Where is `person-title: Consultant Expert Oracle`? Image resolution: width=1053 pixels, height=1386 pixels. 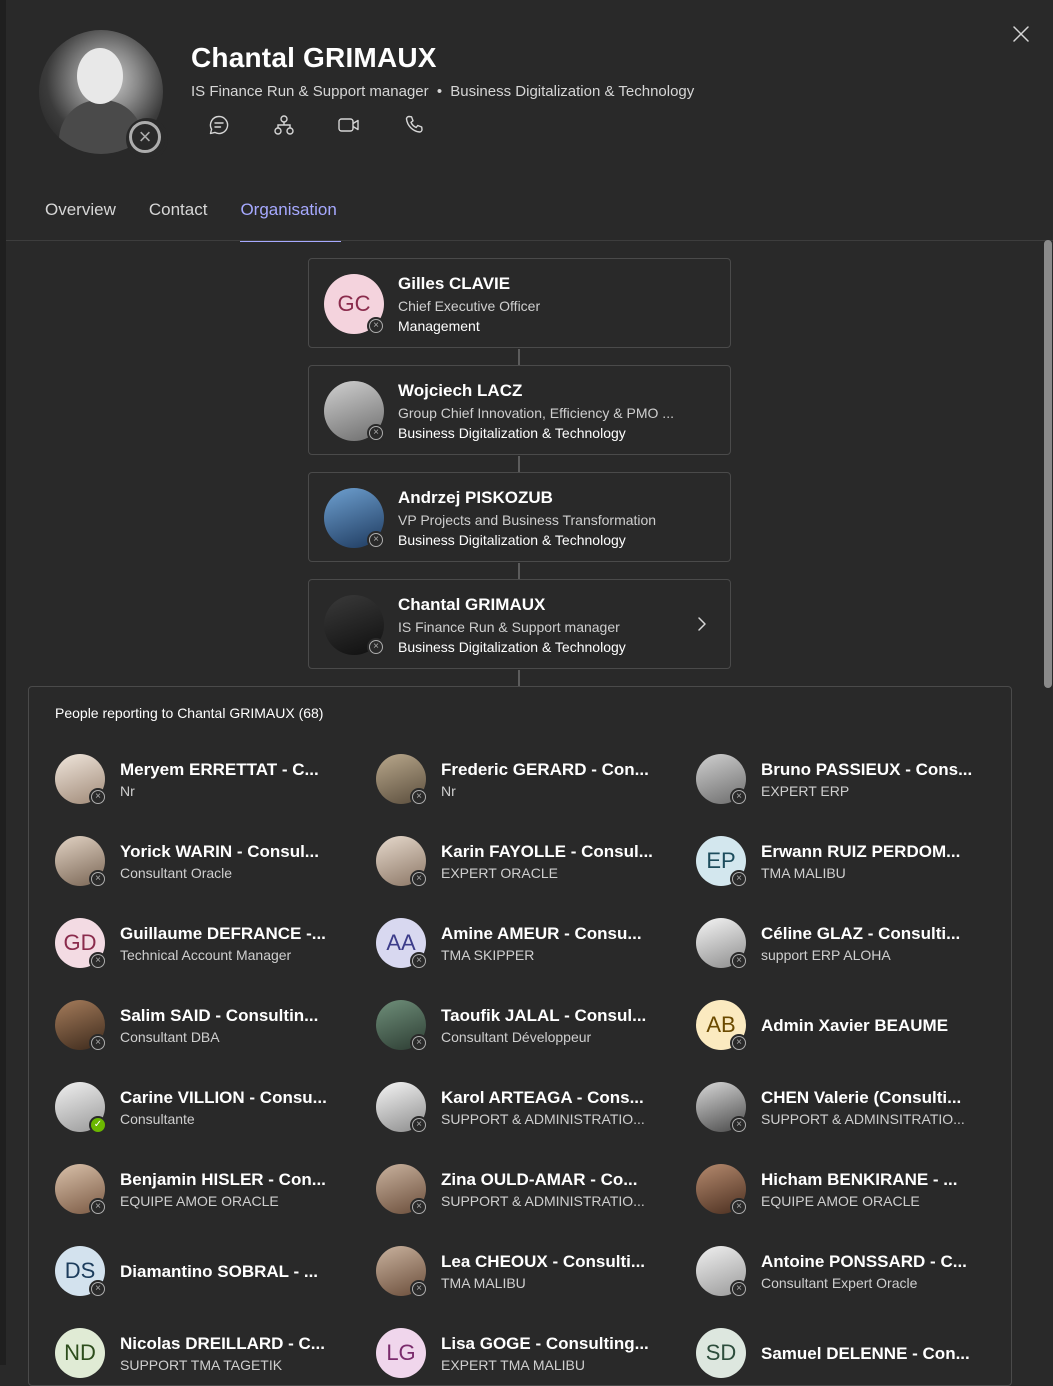 person-title: Consultant Expert Oracle is located at coordinates (839, 1283).